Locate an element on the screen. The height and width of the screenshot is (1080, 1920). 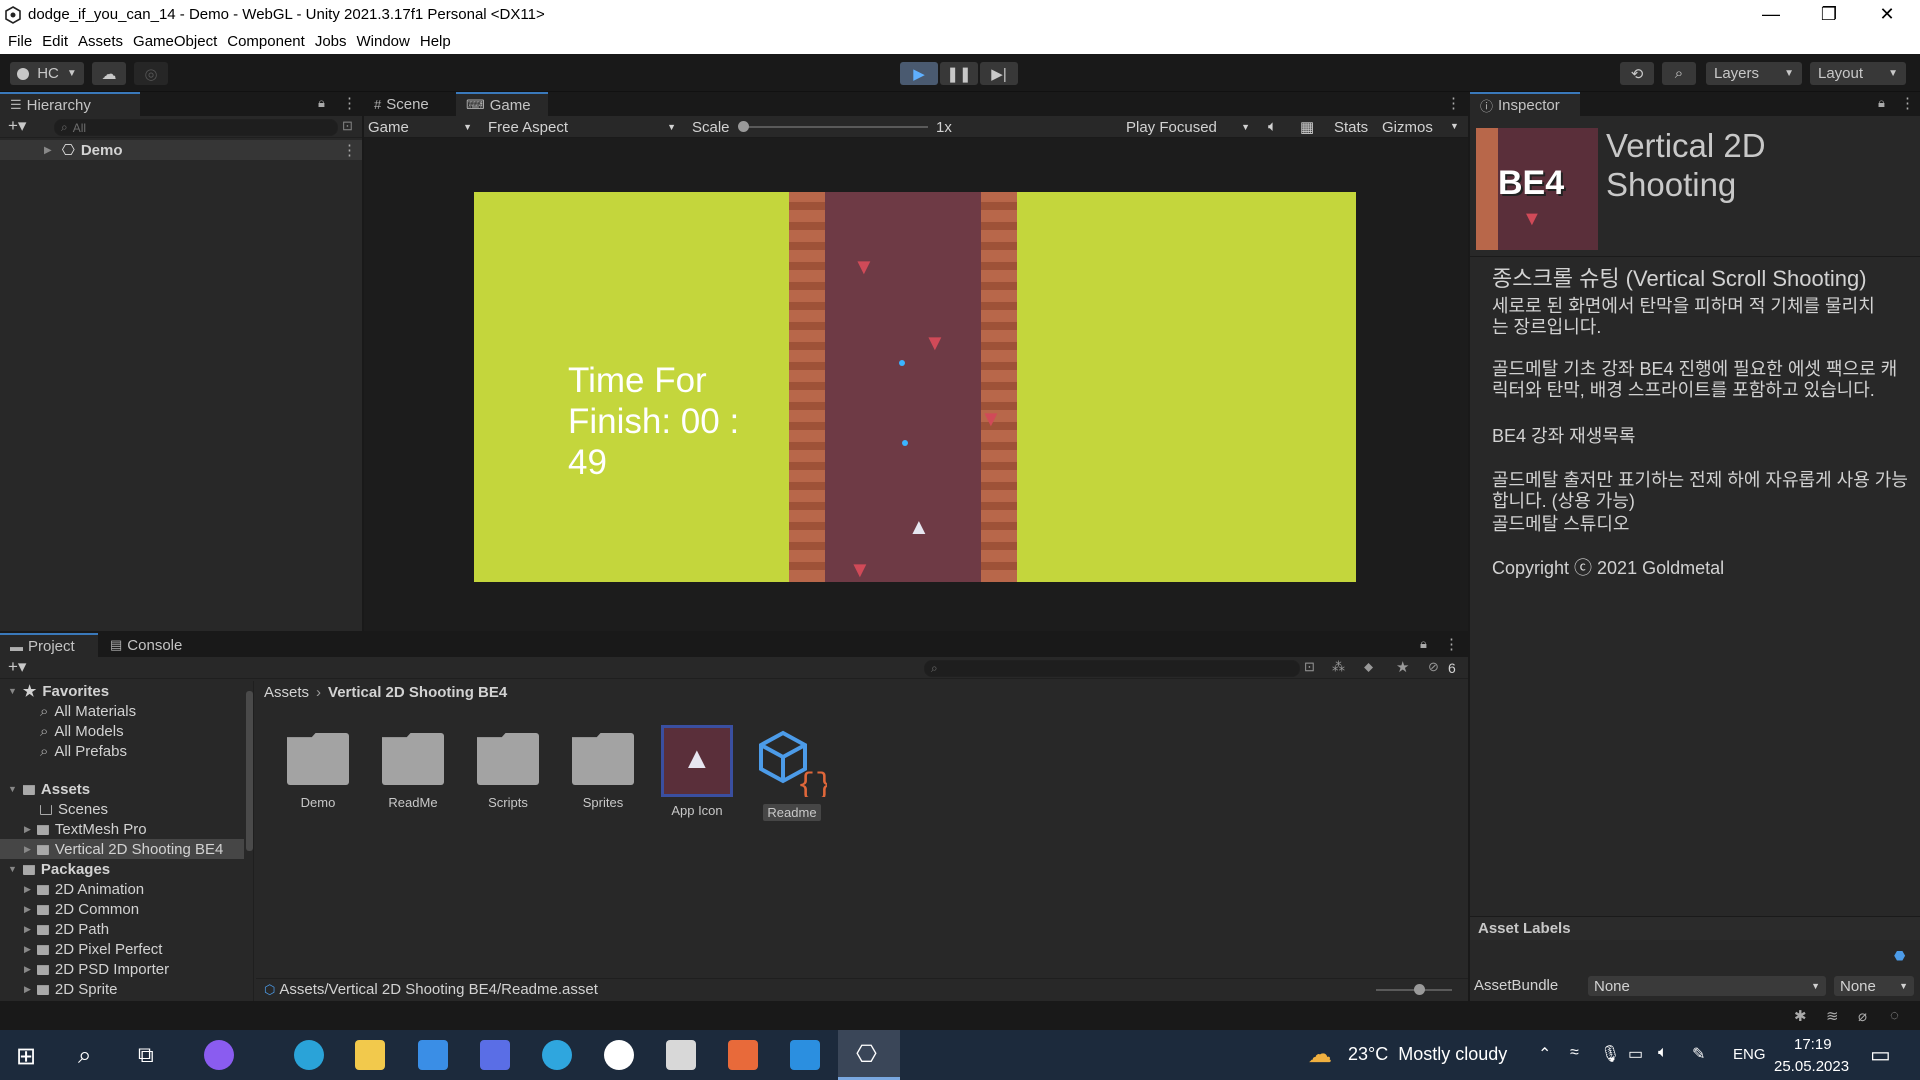
tree-folder-selected: ▶ Vertical 2D Shooting BE4 is located at coordinates (122, 849).